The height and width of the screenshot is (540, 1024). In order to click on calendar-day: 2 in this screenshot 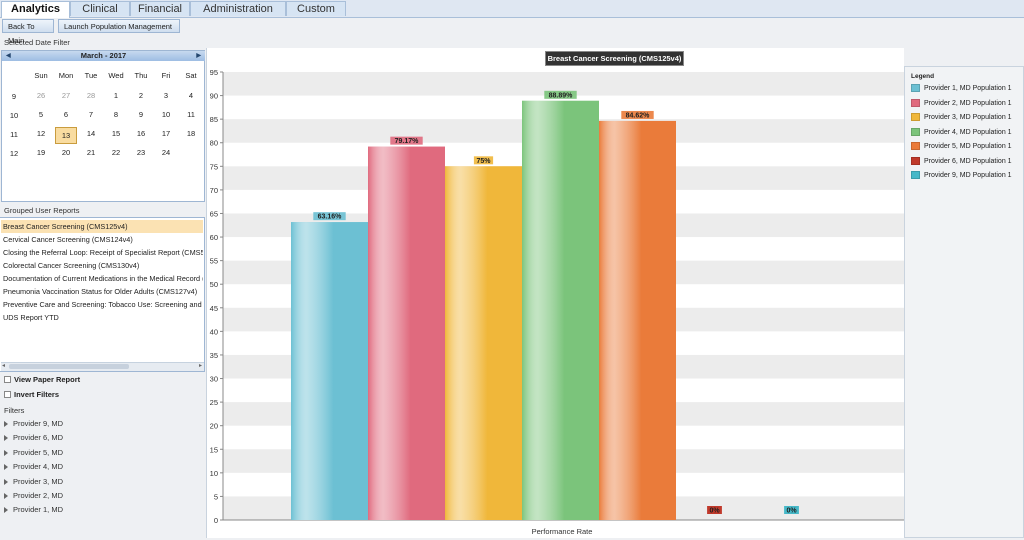, I will do `click(141, 96)`.